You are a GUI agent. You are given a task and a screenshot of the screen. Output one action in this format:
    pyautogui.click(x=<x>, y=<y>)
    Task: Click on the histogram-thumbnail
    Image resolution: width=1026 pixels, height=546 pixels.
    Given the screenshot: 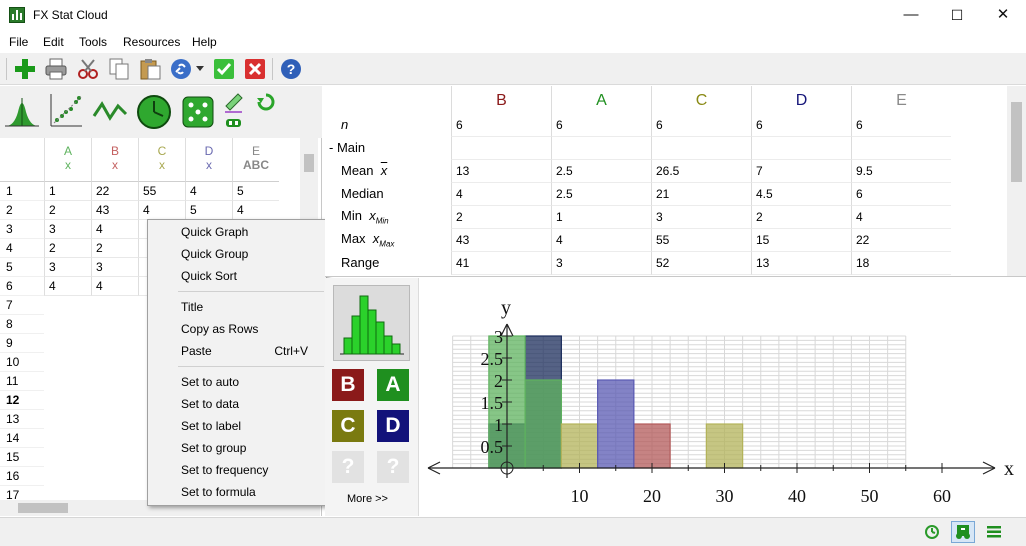 What is the action you would take?
    pyautogui.click(x=371, y=323)
    